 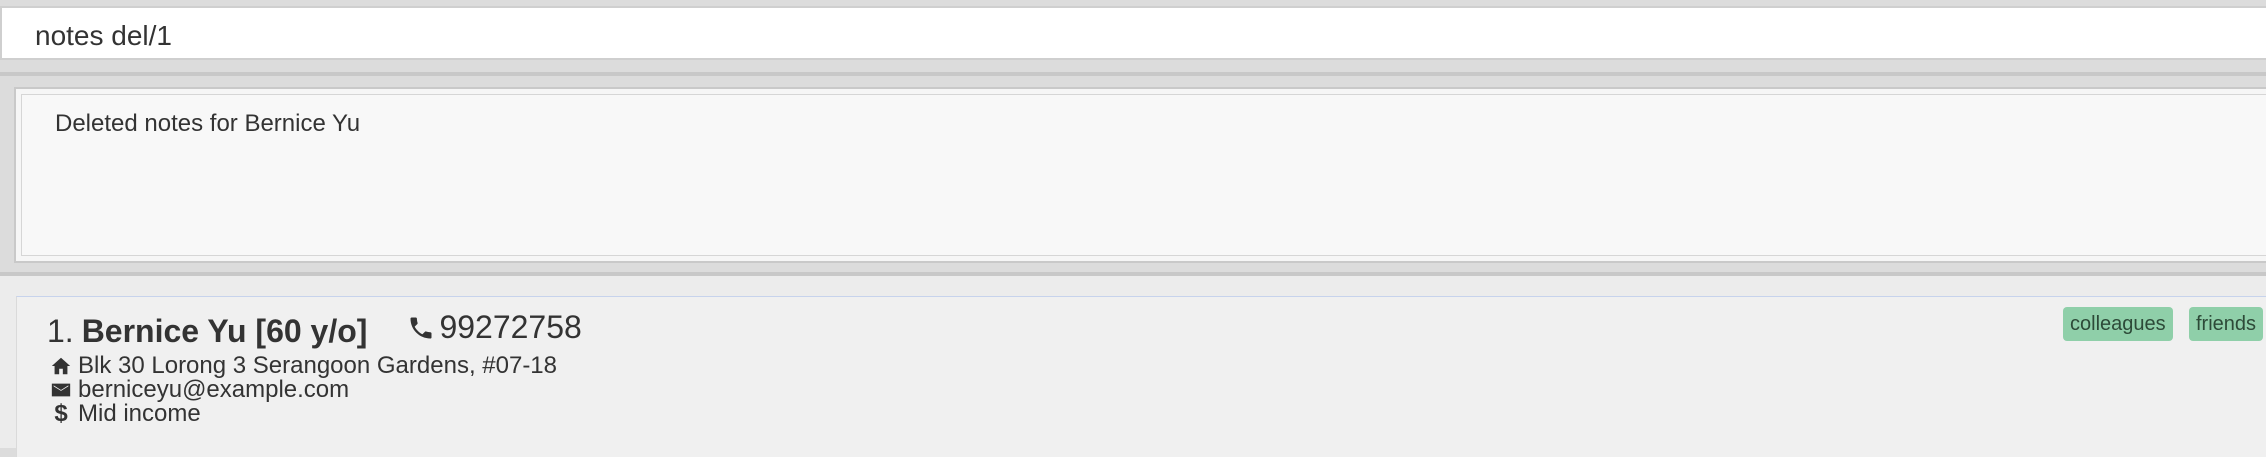 What do you see at coordinates (2118, 324) in the screenshot?
I see `tag-colleagues: colleagues` at bounding box center [2118, 324].